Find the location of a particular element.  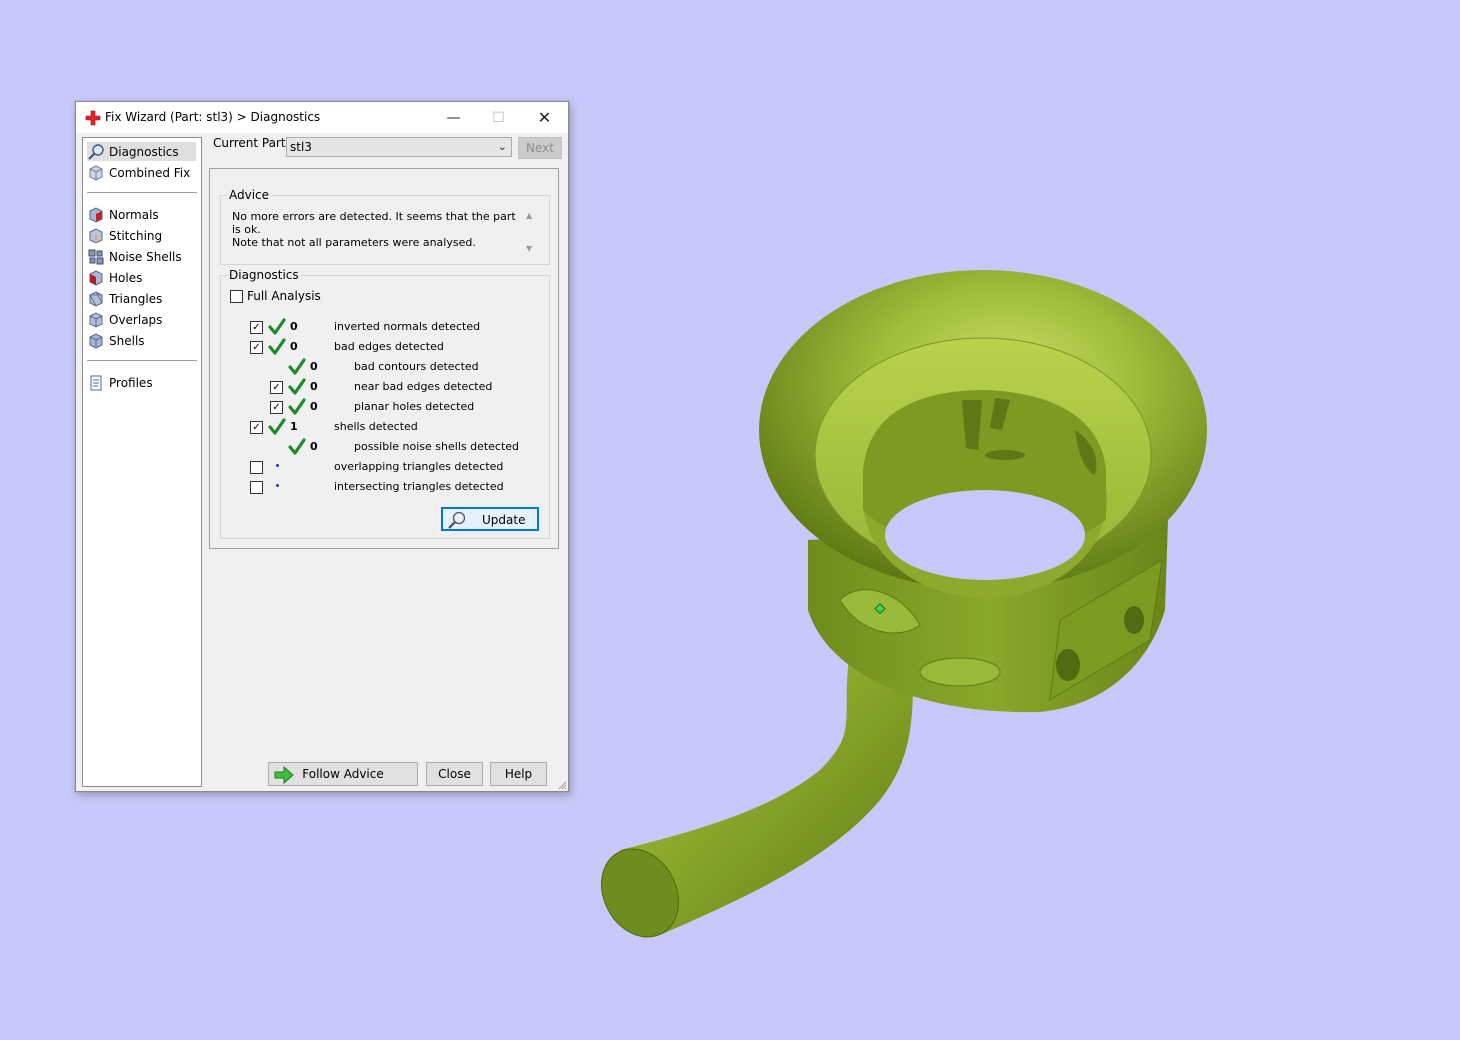

row-label: bad contours detected is located at coordinates (416, 366).